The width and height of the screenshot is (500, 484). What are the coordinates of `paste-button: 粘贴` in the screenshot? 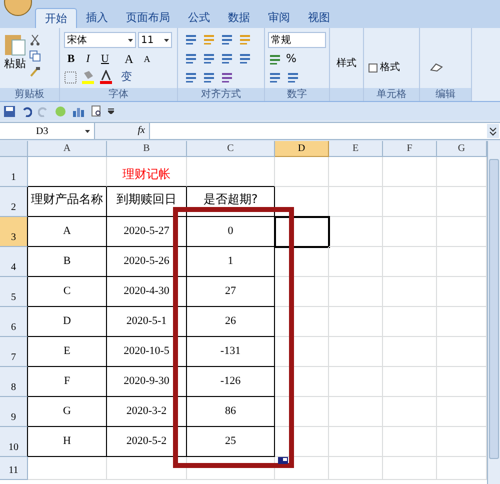 It's located at (15, 60).